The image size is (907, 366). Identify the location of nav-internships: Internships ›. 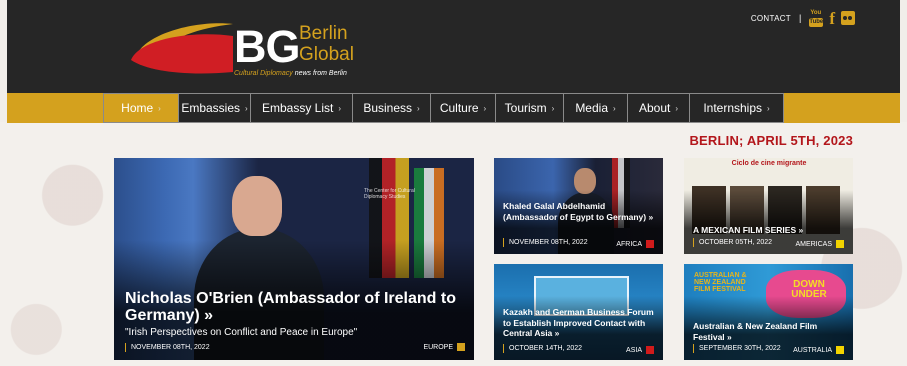
(737, 108).